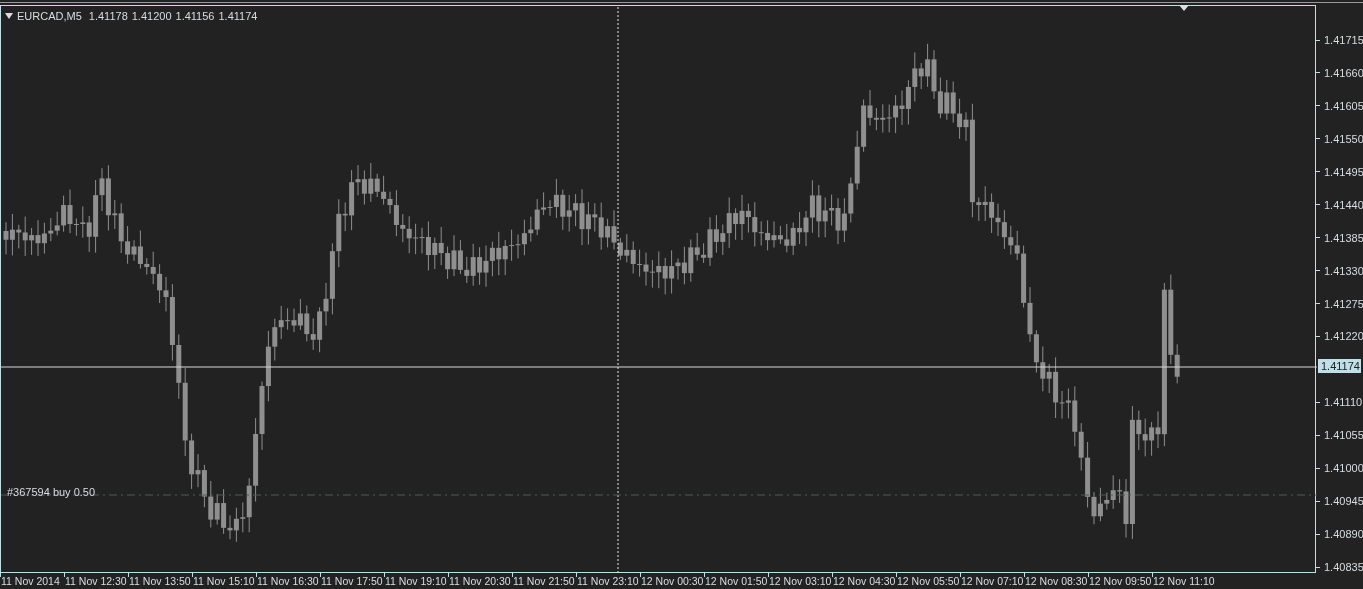  Describe the element at coordinates (1343, 72) in the screenshot. I see `price-tick: 1.41660` at that location.